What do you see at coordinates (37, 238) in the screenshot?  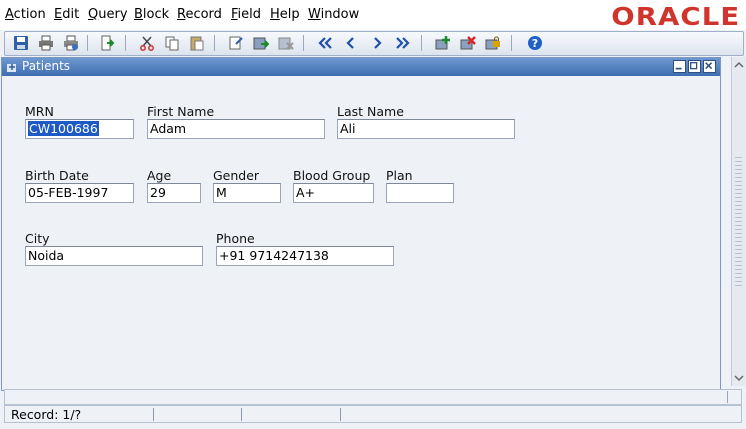 I see `city-label: City` at bounding box center [37, 238].